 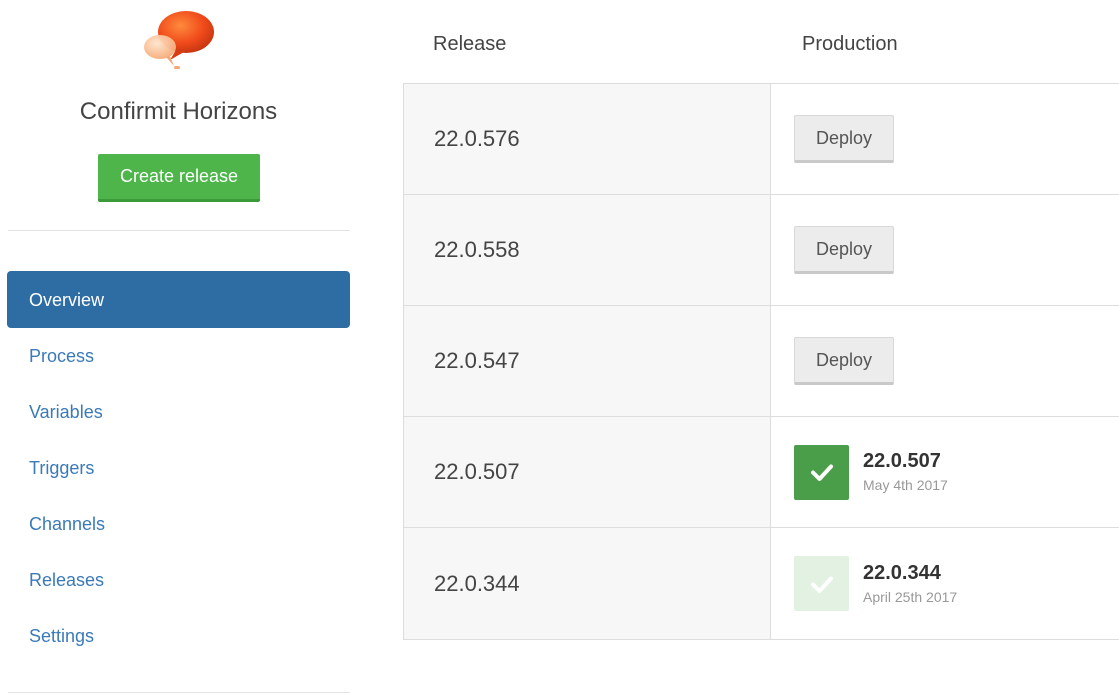 What do you see at coordinates (178, 636) in the screenshot?
I see `sidebar-item-settings: Settings` at bounding box center [178, 636].